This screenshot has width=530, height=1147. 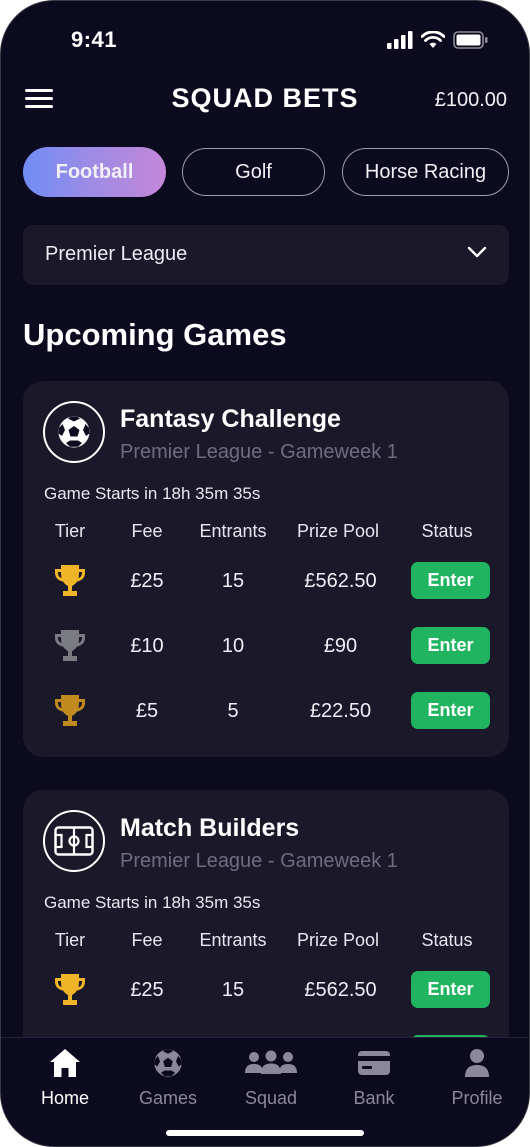 What do you see at coordinates (64, 1098) in the screenshot?
I see `nav-home-label: Home` at bounding box center [64, 1098].